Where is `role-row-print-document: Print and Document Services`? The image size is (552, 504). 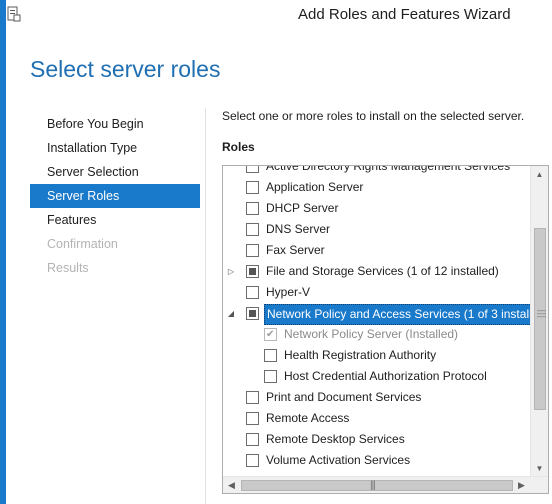 role-row-print-document: Print and Document Services is located at coordinates (376, 397).